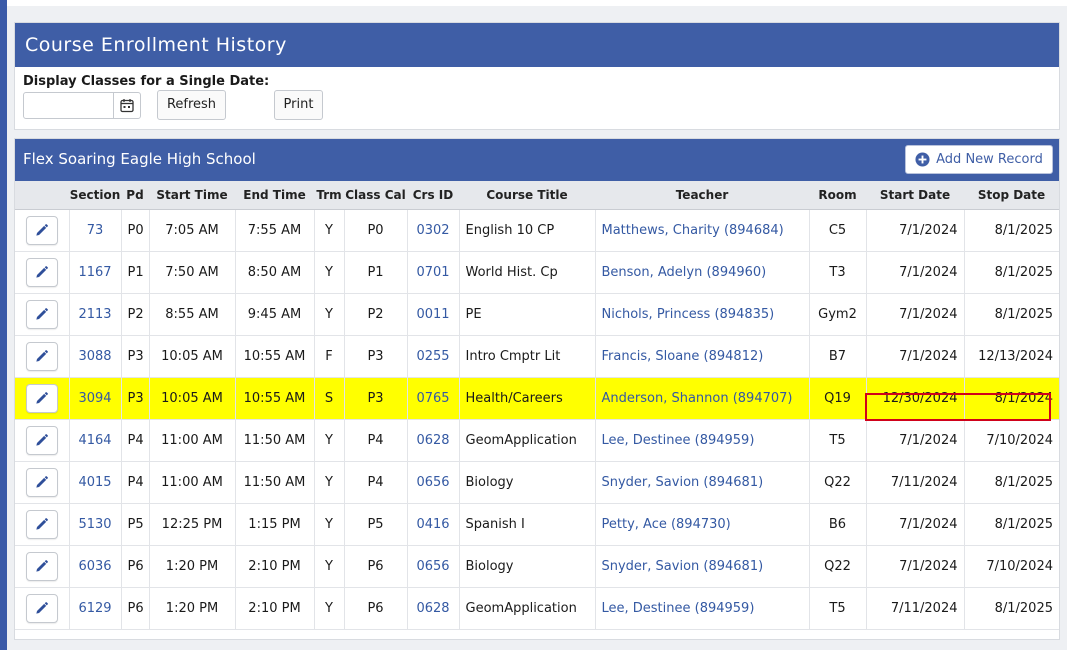 The width and height of the screenshot is (1067, 650). I want to click on cell-section: 2113, so click(94, 314).